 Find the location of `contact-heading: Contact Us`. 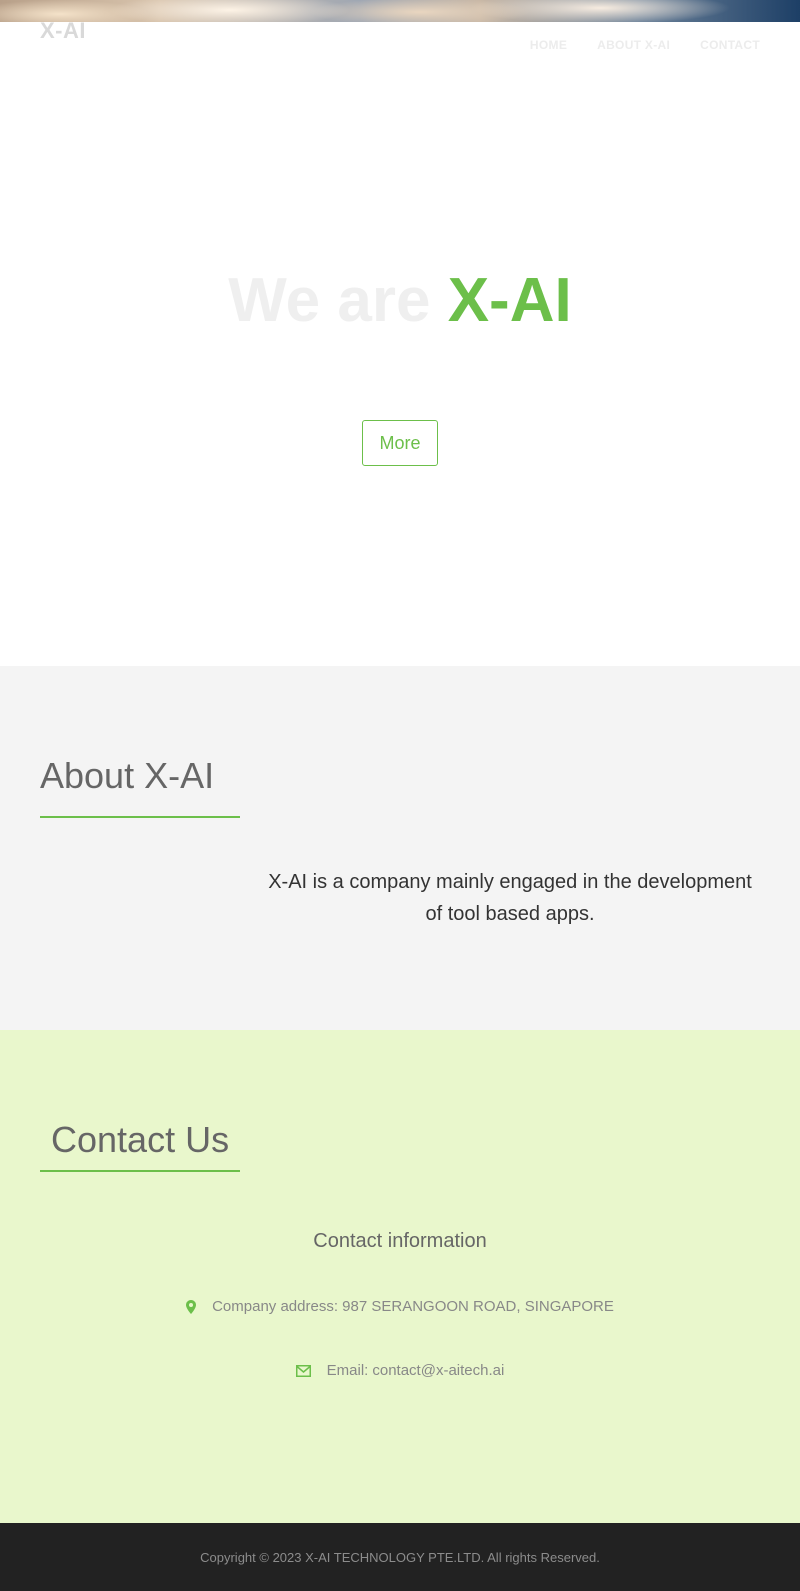

contact-heading: Contact Us is located at coordinates (140, 1139).